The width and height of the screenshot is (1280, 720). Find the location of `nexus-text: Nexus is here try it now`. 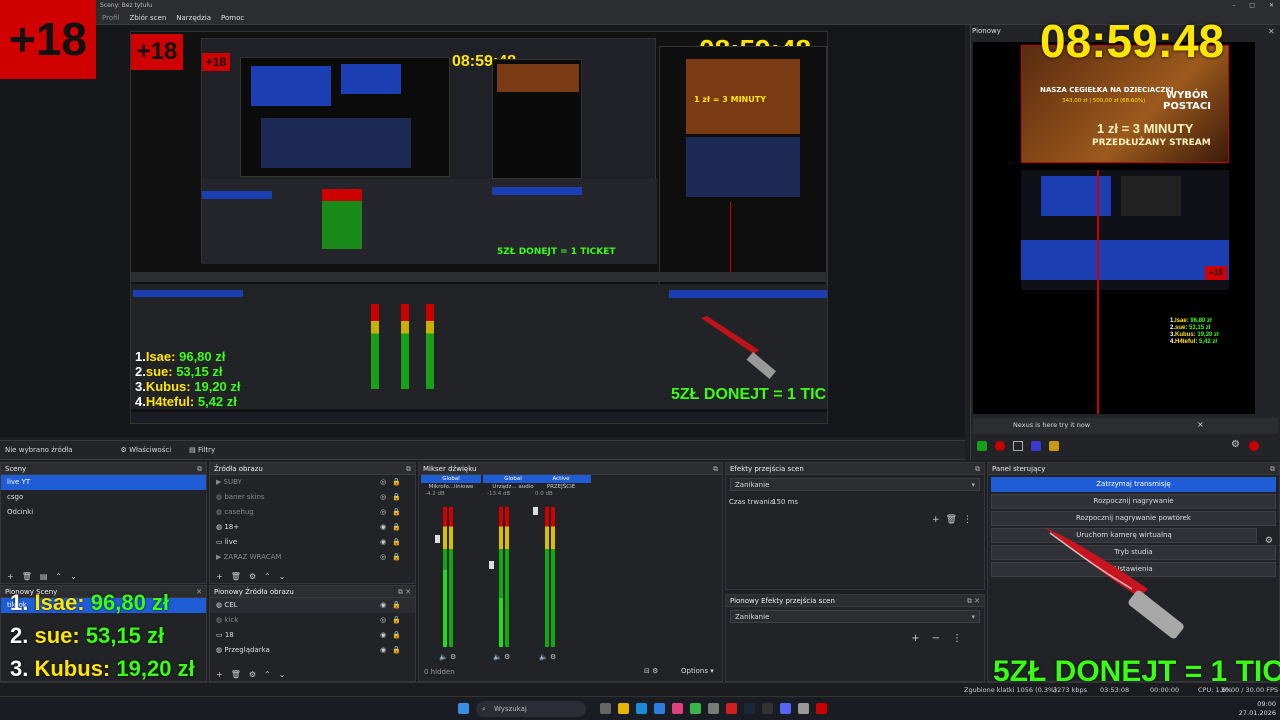

nexus-text: Nexus is here try it now is located at coordinates (1051, 425).